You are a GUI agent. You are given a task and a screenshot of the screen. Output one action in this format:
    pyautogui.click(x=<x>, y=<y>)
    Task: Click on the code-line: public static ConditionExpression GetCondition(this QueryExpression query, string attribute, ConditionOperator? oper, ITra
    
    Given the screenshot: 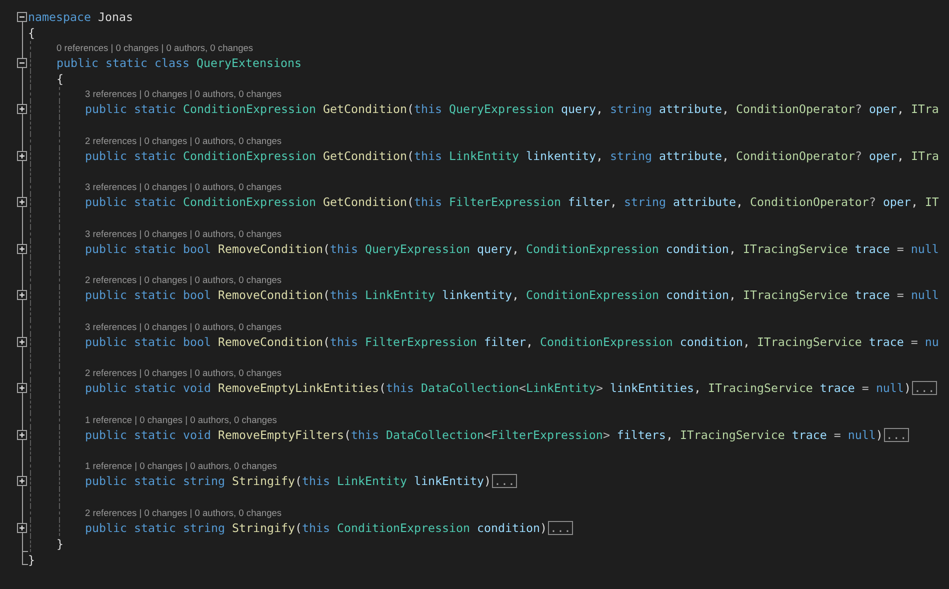 What is the action you would take?
    pyautogui.click(x=512, y=109)
    